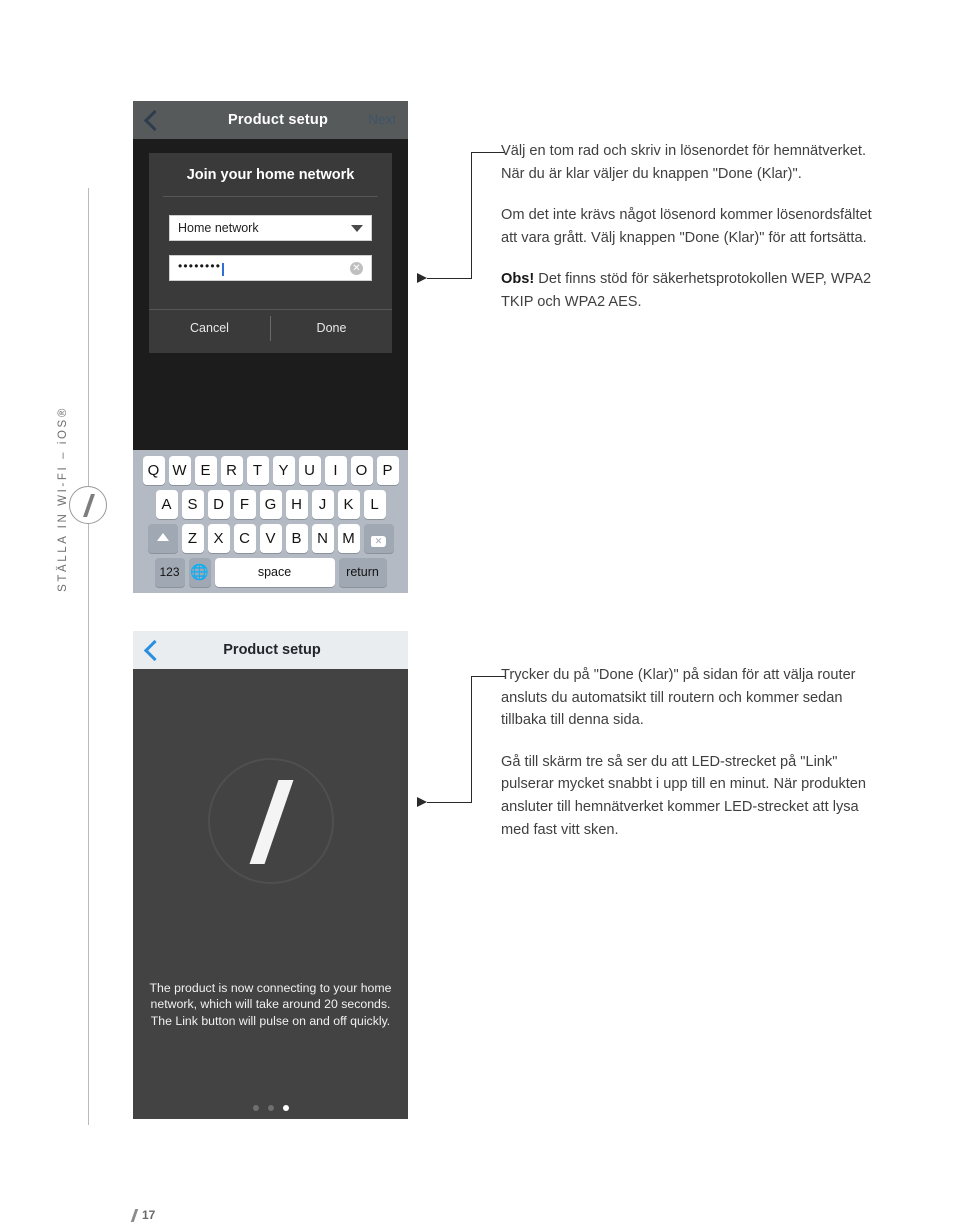  Describe the element at coordinates (88, 656) in the screenshot. I see `vertical-rule` at that location.